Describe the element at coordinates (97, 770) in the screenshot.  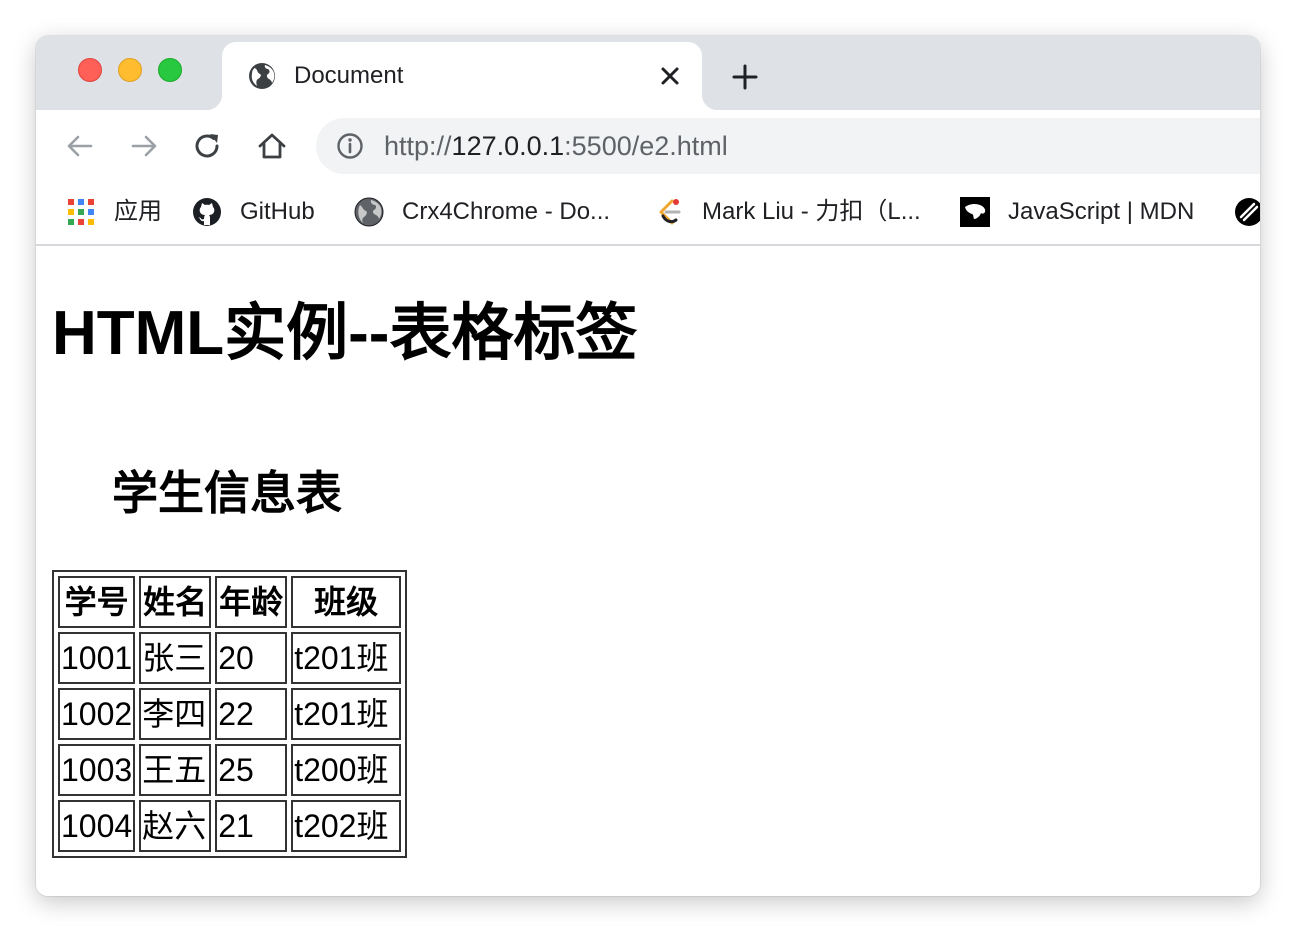
I see `table-cell: 1003` at that location.